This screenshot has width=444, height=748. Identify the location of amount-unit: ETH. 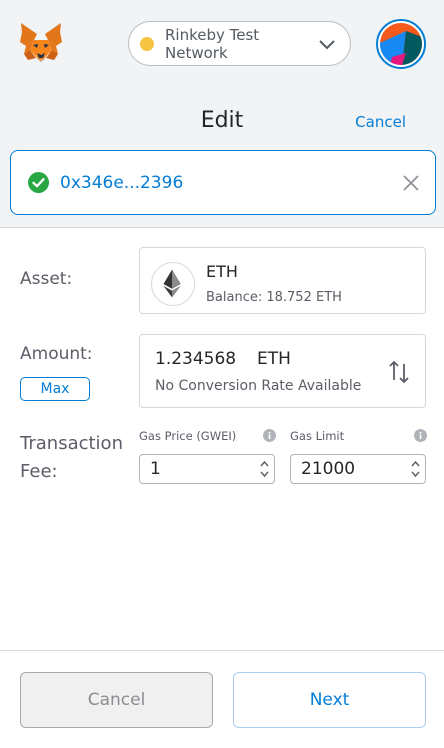
(274, 359).